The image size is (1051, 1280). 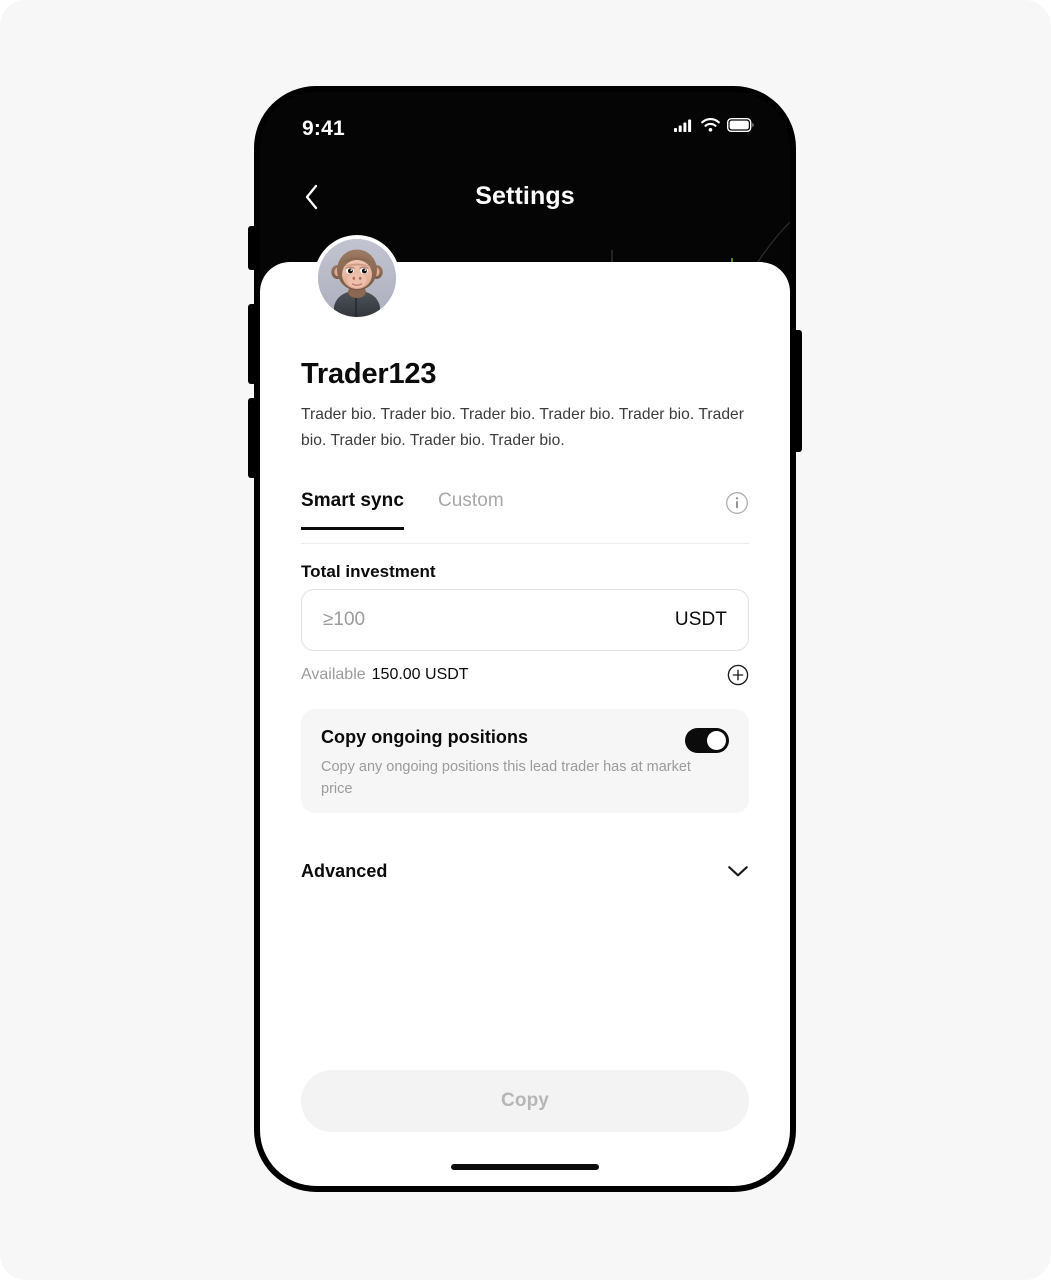 I want to click on available-balance-row: Available 150.00 USDT, so click(x=525, y=675).